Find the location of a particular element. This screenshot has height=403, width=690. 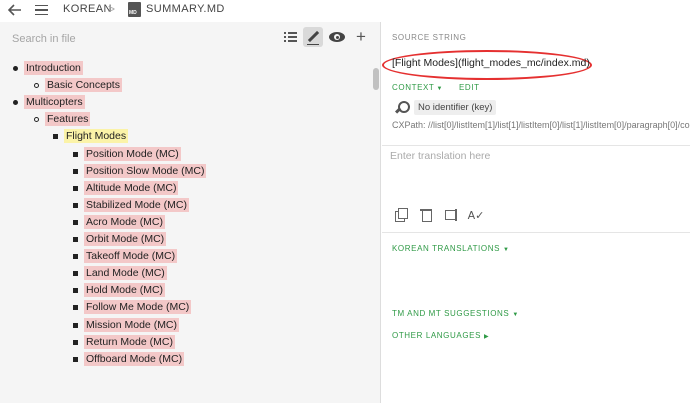

identifier-row: No identifier (key) is located at coordinates (445, 107).